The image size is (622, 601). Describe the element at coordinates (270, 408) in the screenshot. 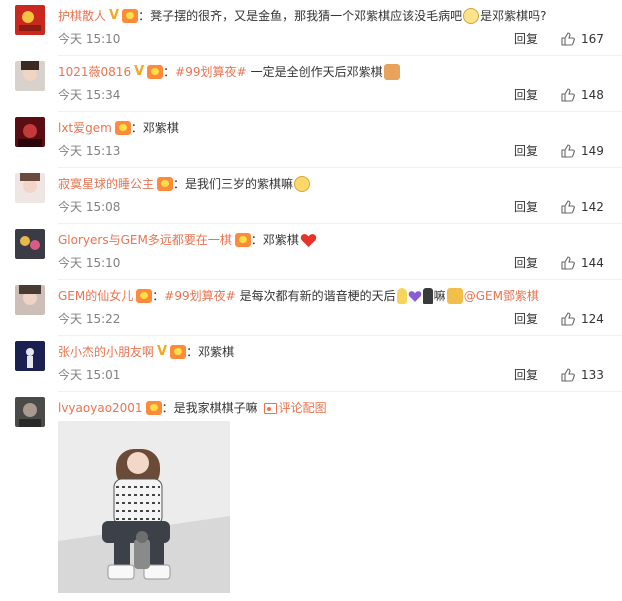

I see `image-icon` at that location.